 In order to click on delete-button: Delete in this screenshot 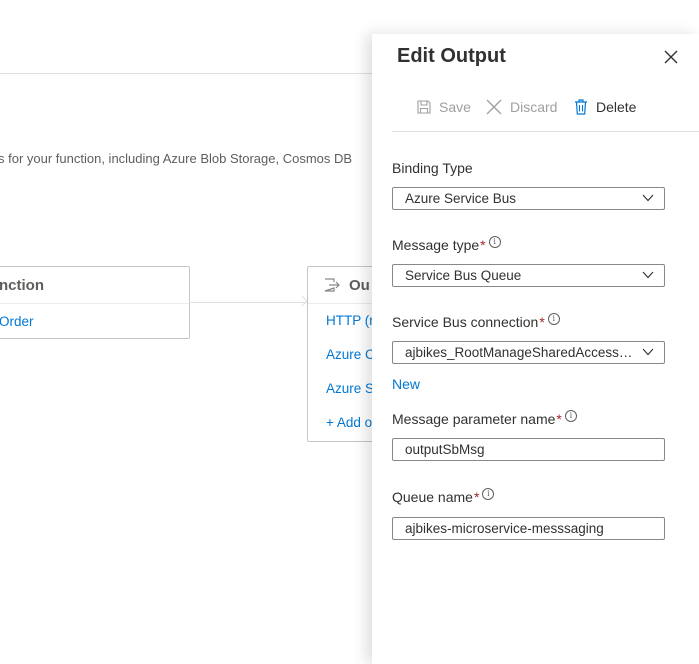, I will do `click(605, 107)`.